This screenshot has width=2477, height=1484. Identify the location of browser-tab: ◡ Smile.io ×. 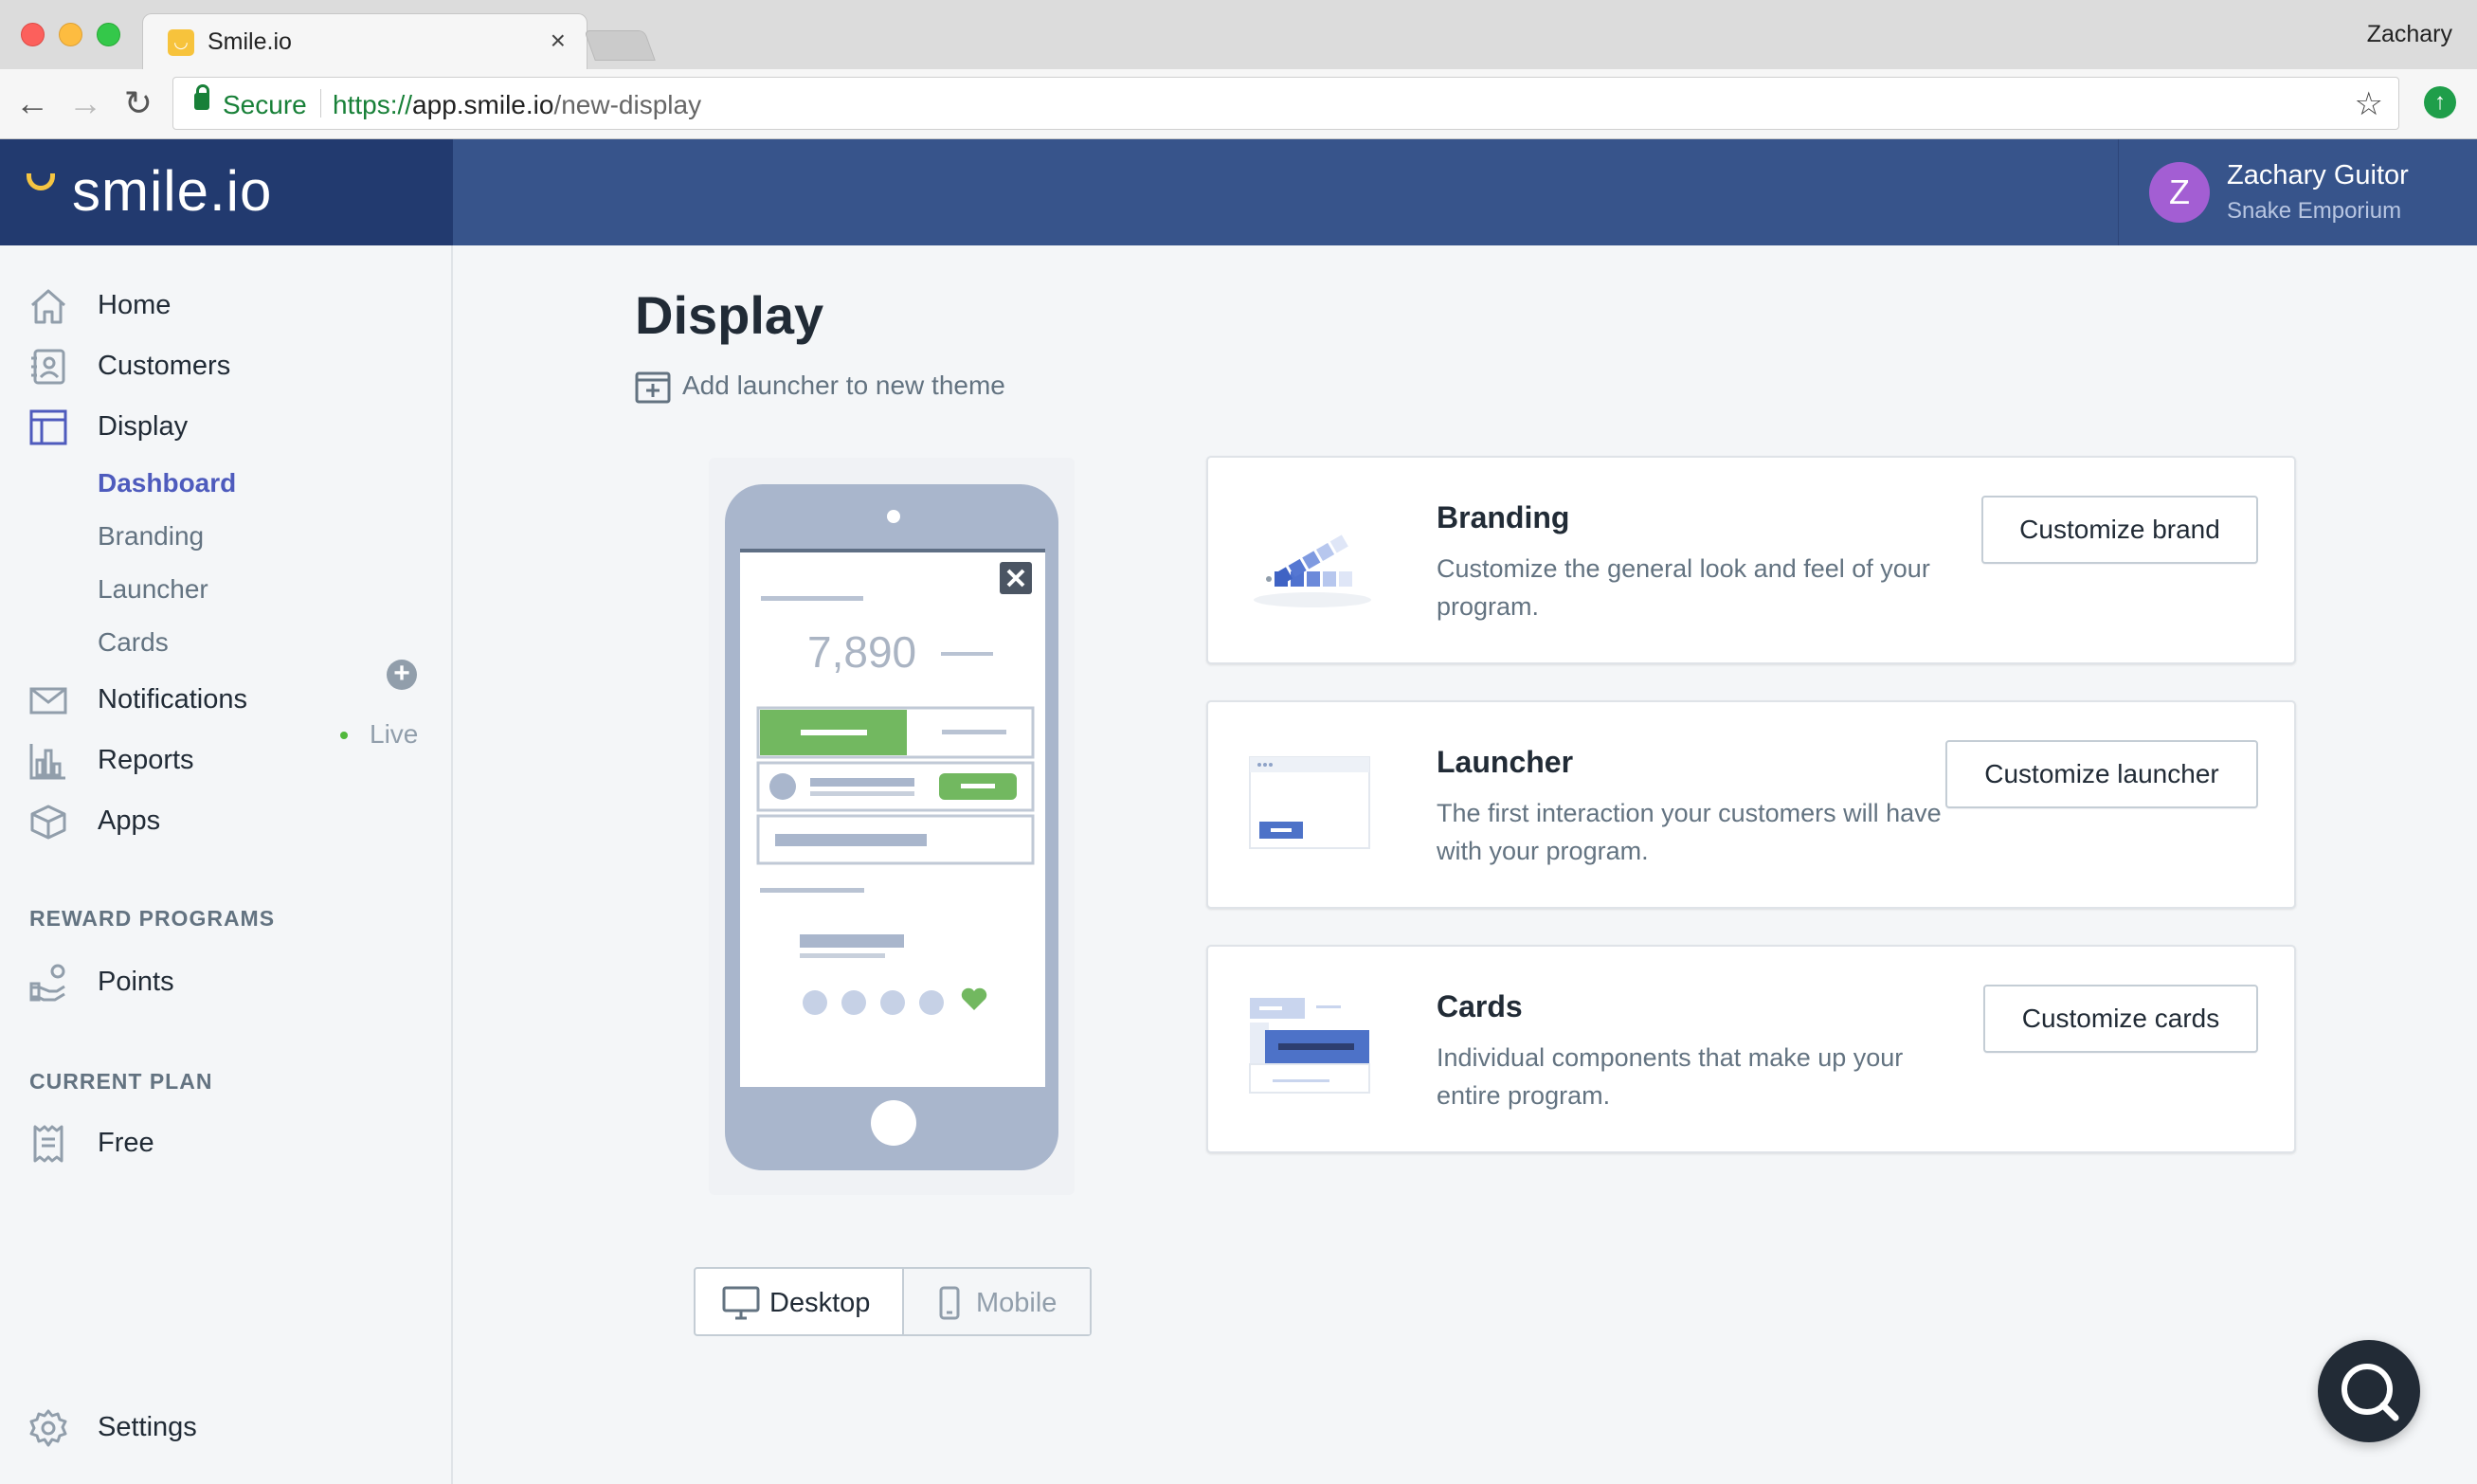
(365, 41).